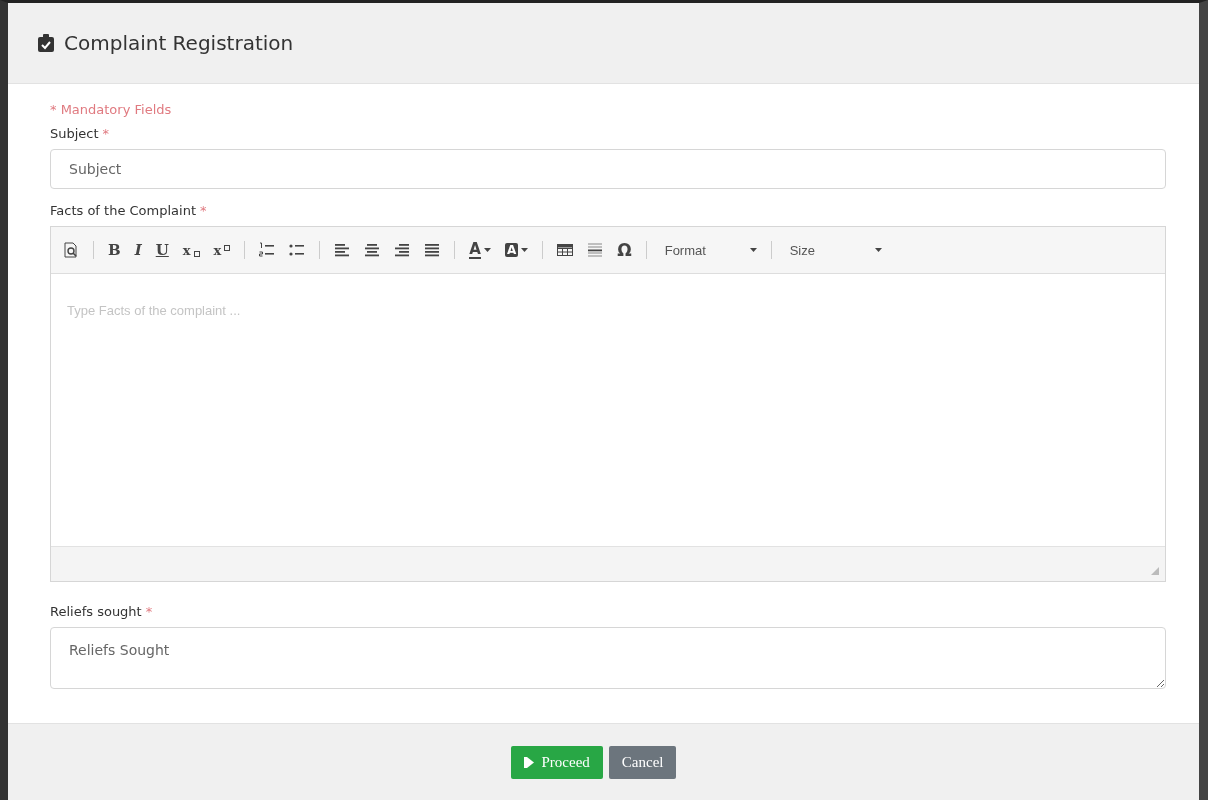 This screenshot has height=800, width=1208. What do you see at coordinates (111, 109) in the screenshot?
I see `mandatory-note: * Mandatory Fields` at bounding box center [111, 109].